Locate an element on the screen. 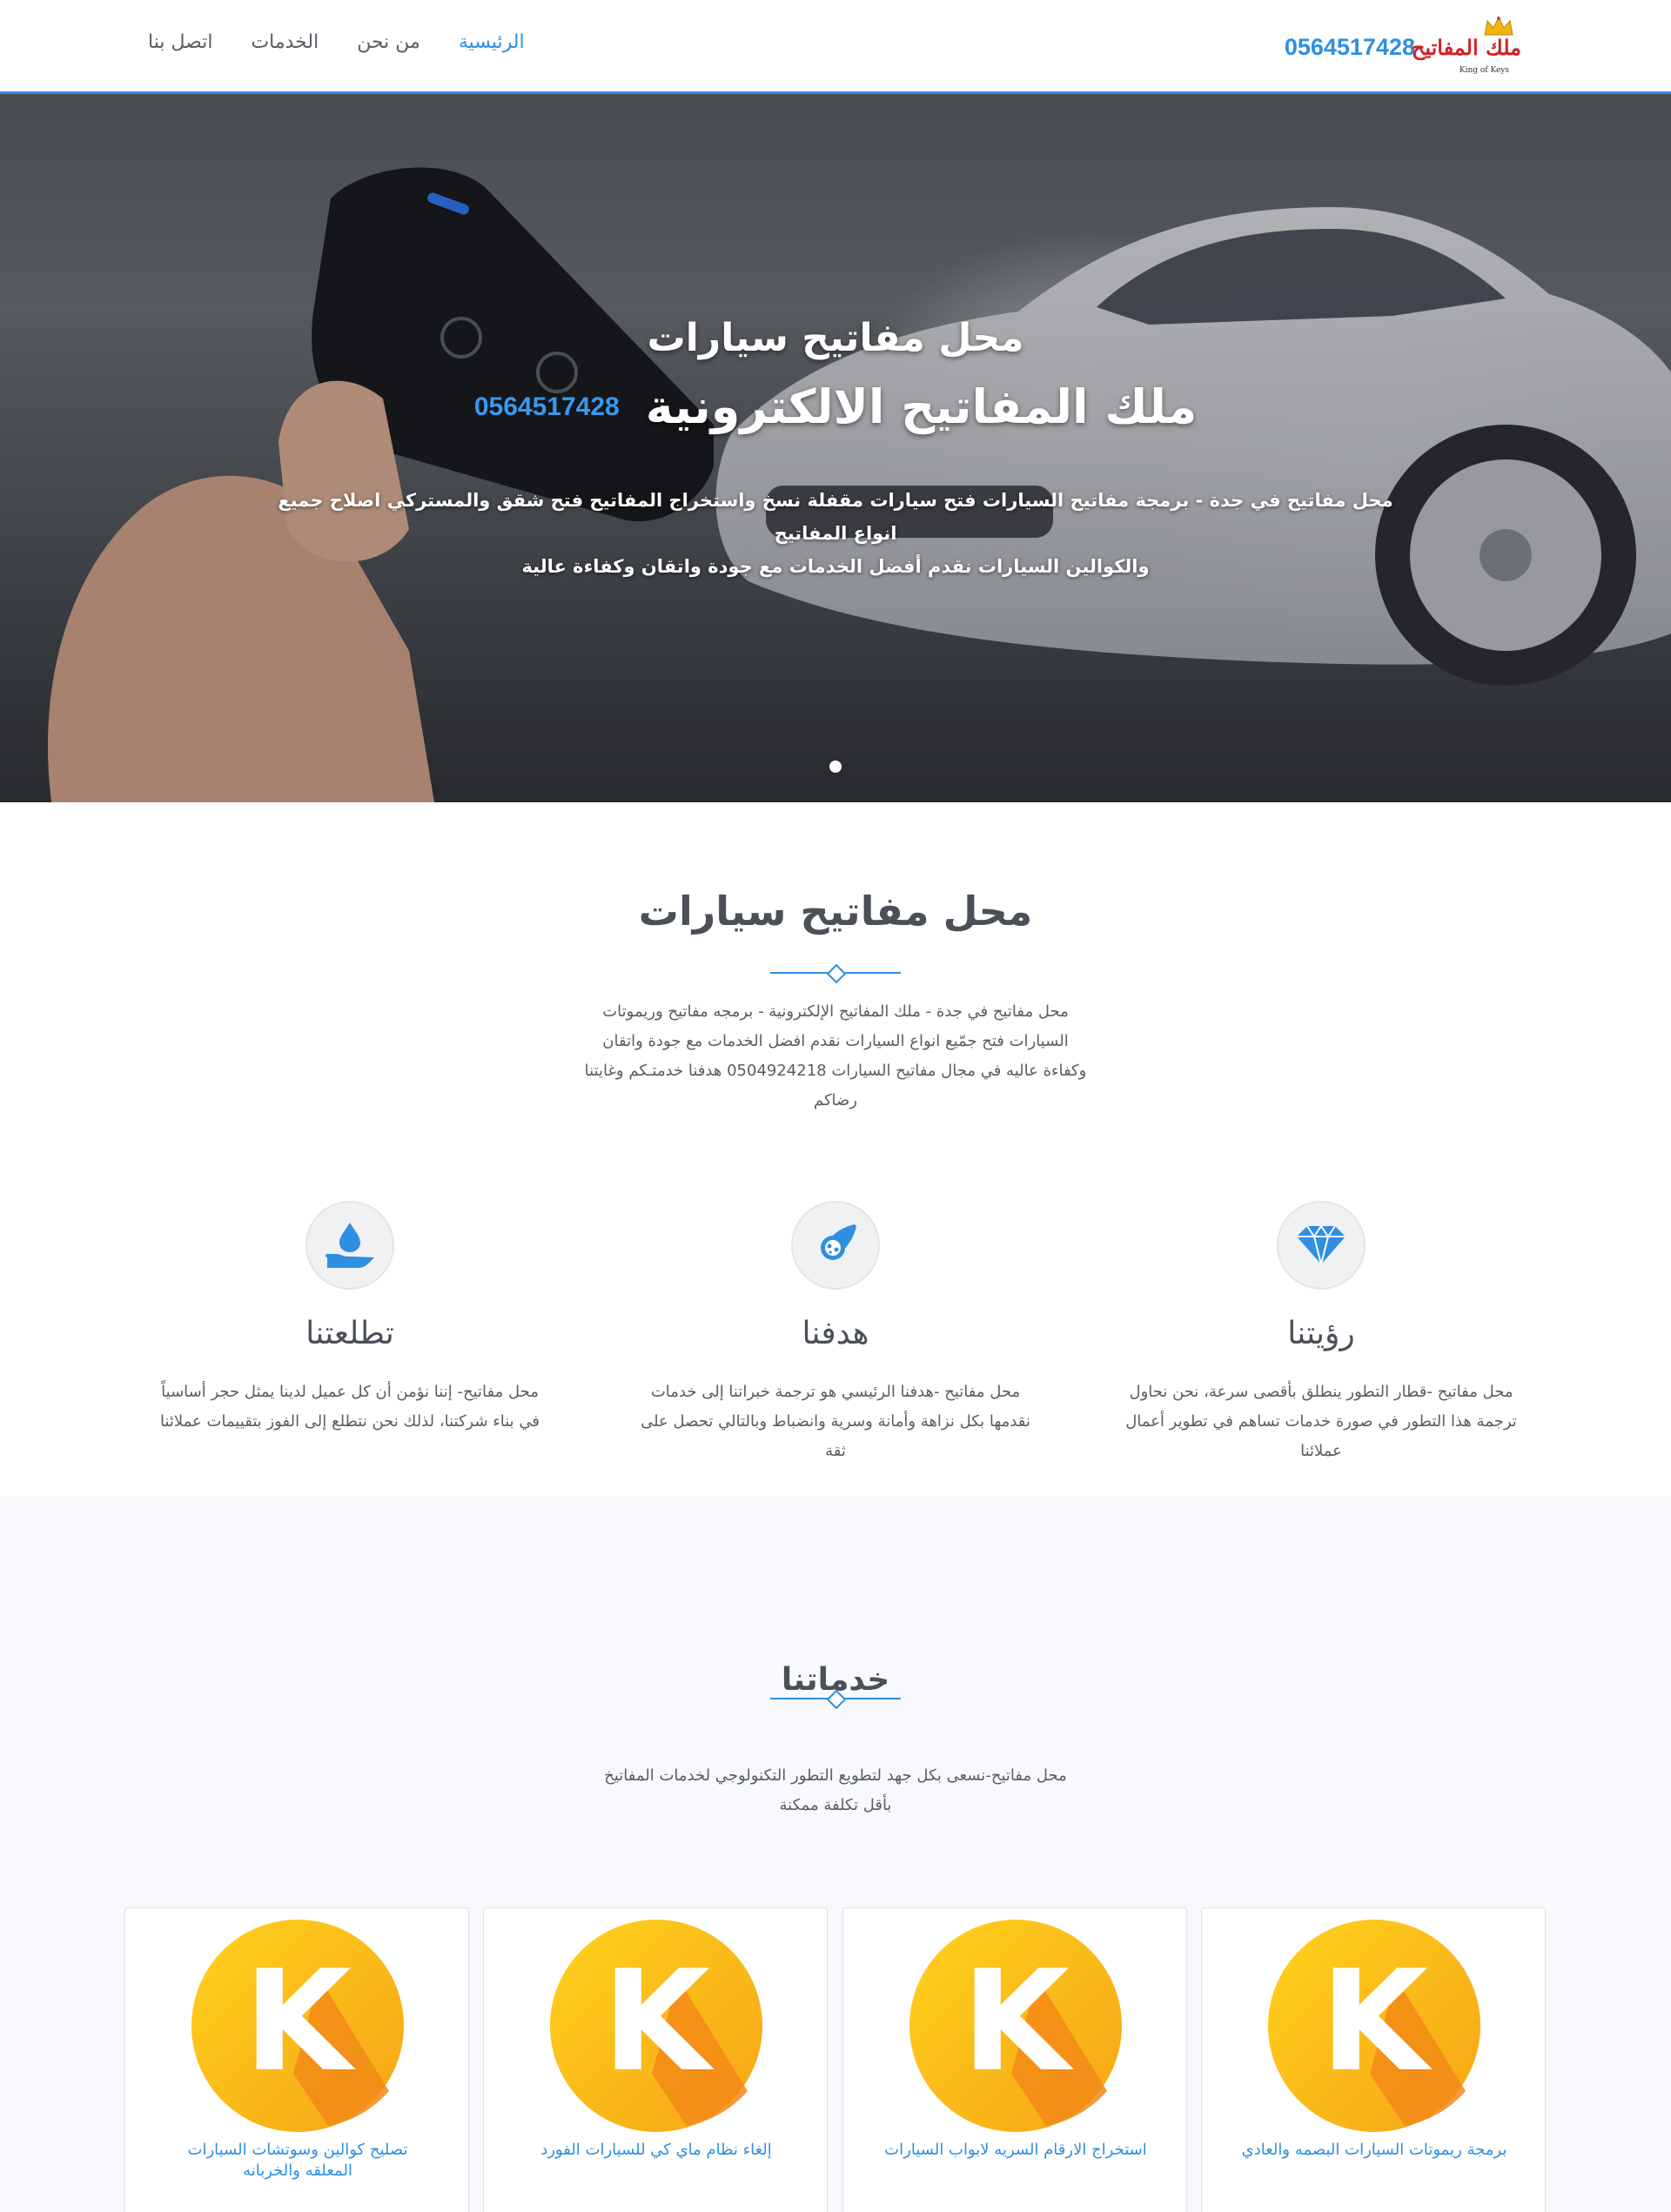  nav-item-home: الرئيسية is located at coordinates (492, 42).